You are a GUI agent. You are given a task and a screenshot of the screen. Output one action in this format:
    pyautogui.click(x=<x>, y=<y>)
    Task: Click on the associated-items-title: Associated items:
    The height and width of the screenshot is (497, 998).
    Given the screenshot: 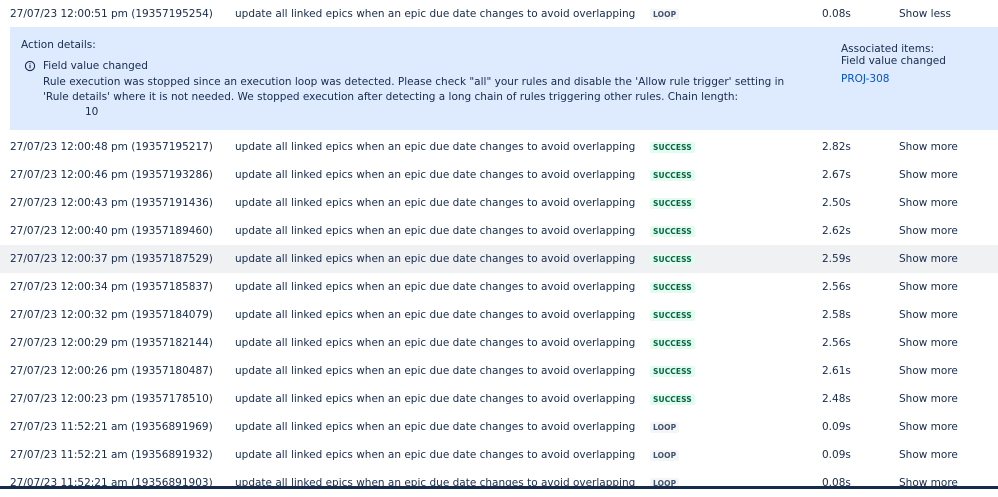 What is the action you would take?
    pyautogui.click(x=887, y=49)
    